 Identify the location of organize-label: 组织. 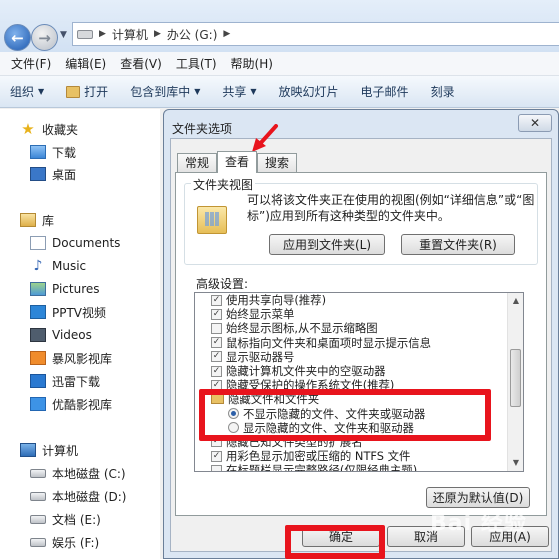
(22, 92).